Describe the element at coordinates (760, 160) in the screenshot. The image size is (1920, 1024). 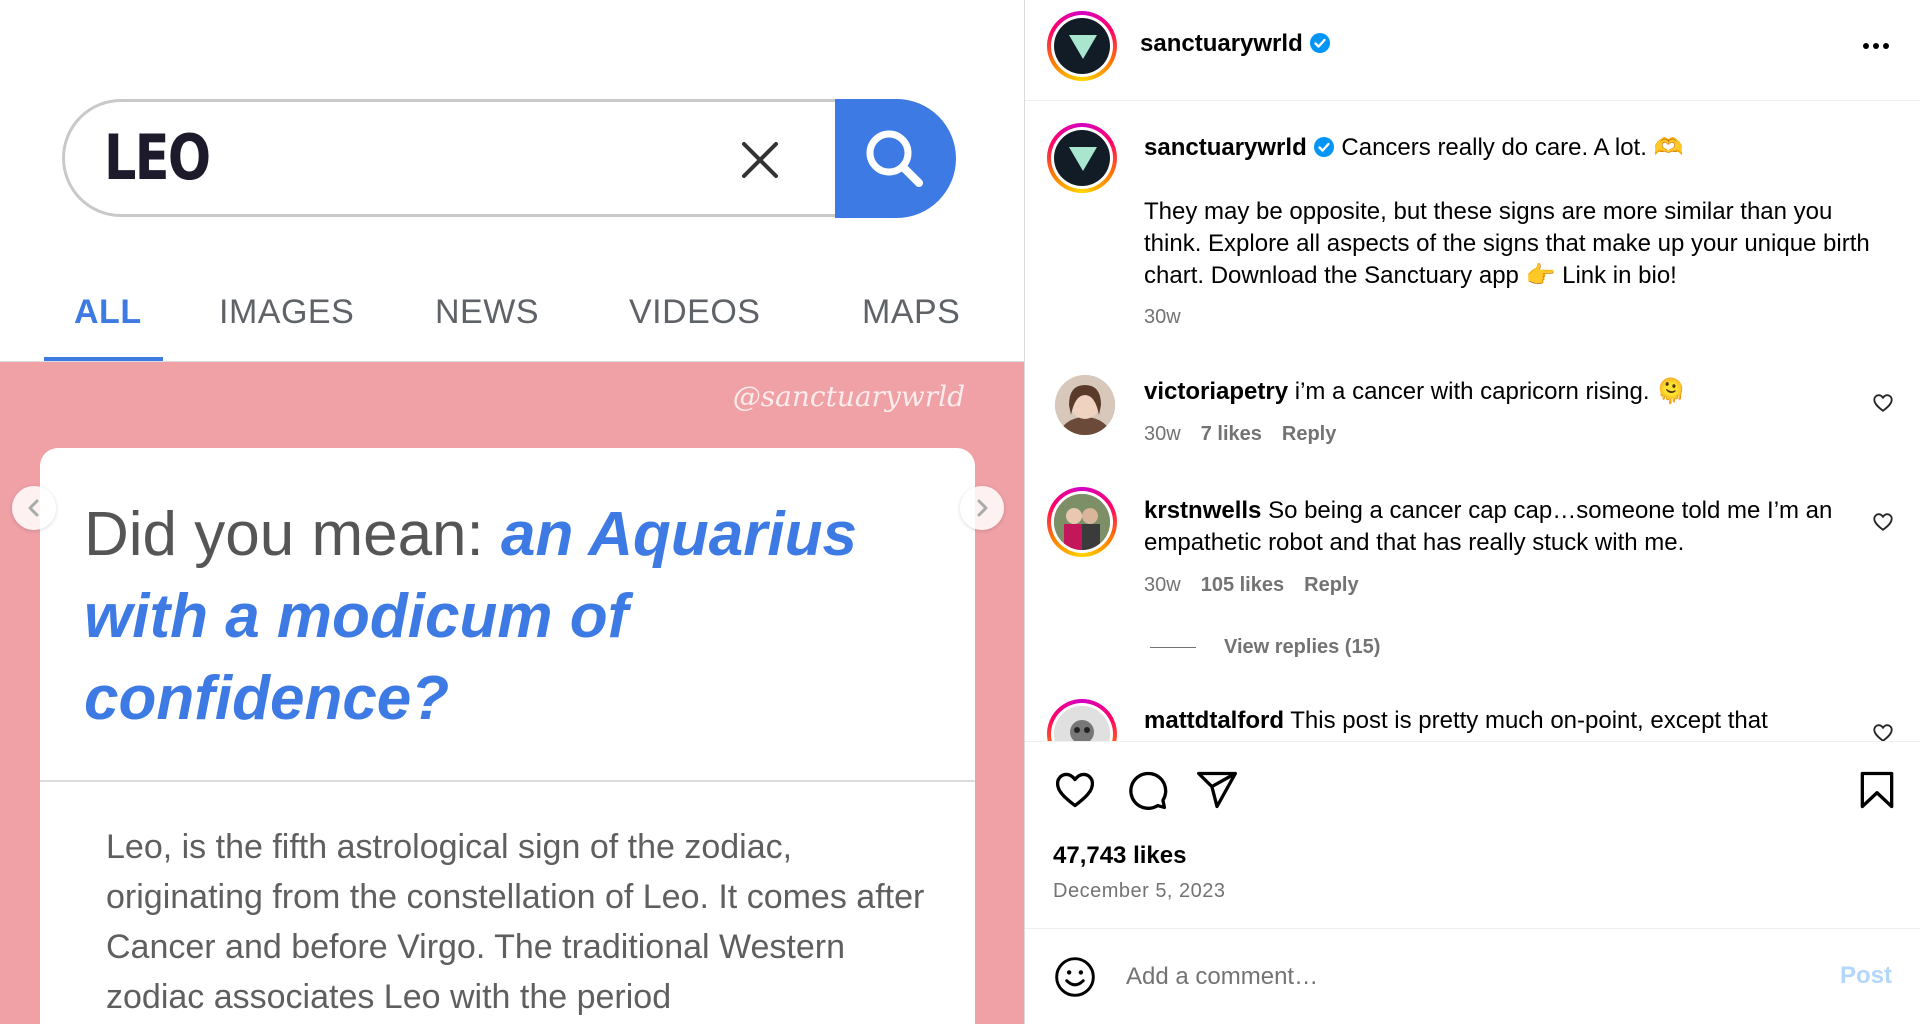
I see `clear-icon` at that location.